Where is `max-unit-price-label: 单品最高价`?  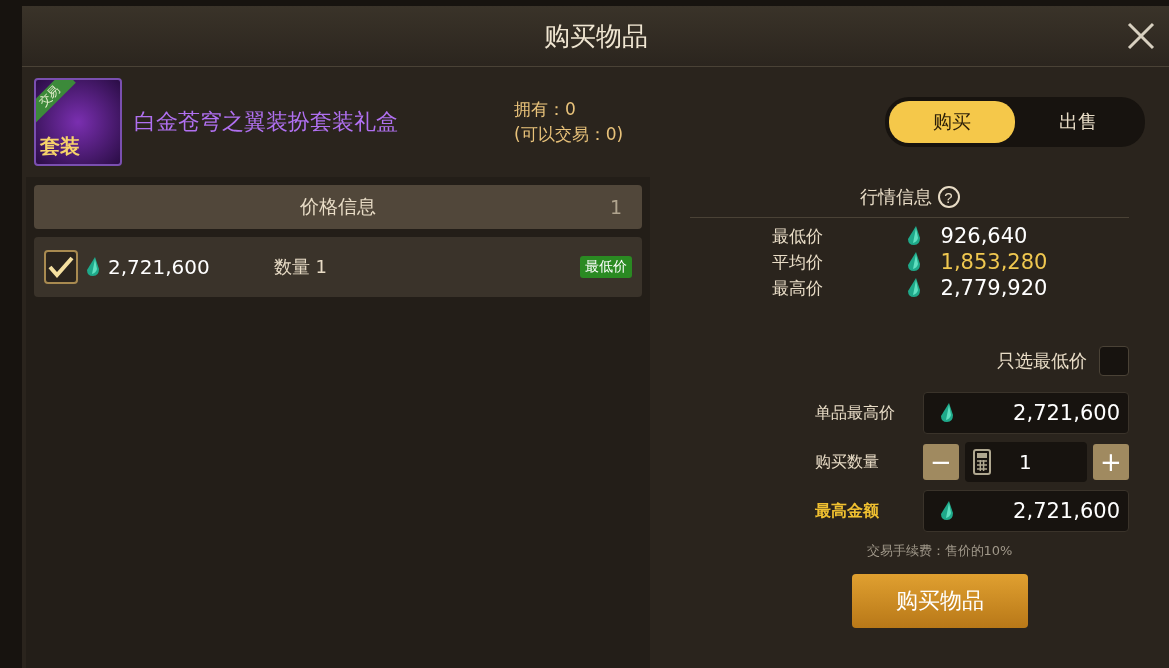
max-unit-price-label: 单品最高价 is located at coordinates (855, 413).